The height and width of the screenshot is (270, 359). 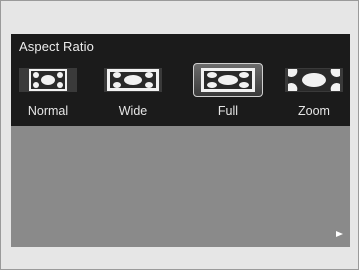 I want to click on menu-title: Aspect Ratio, so click(x=56, y=46).